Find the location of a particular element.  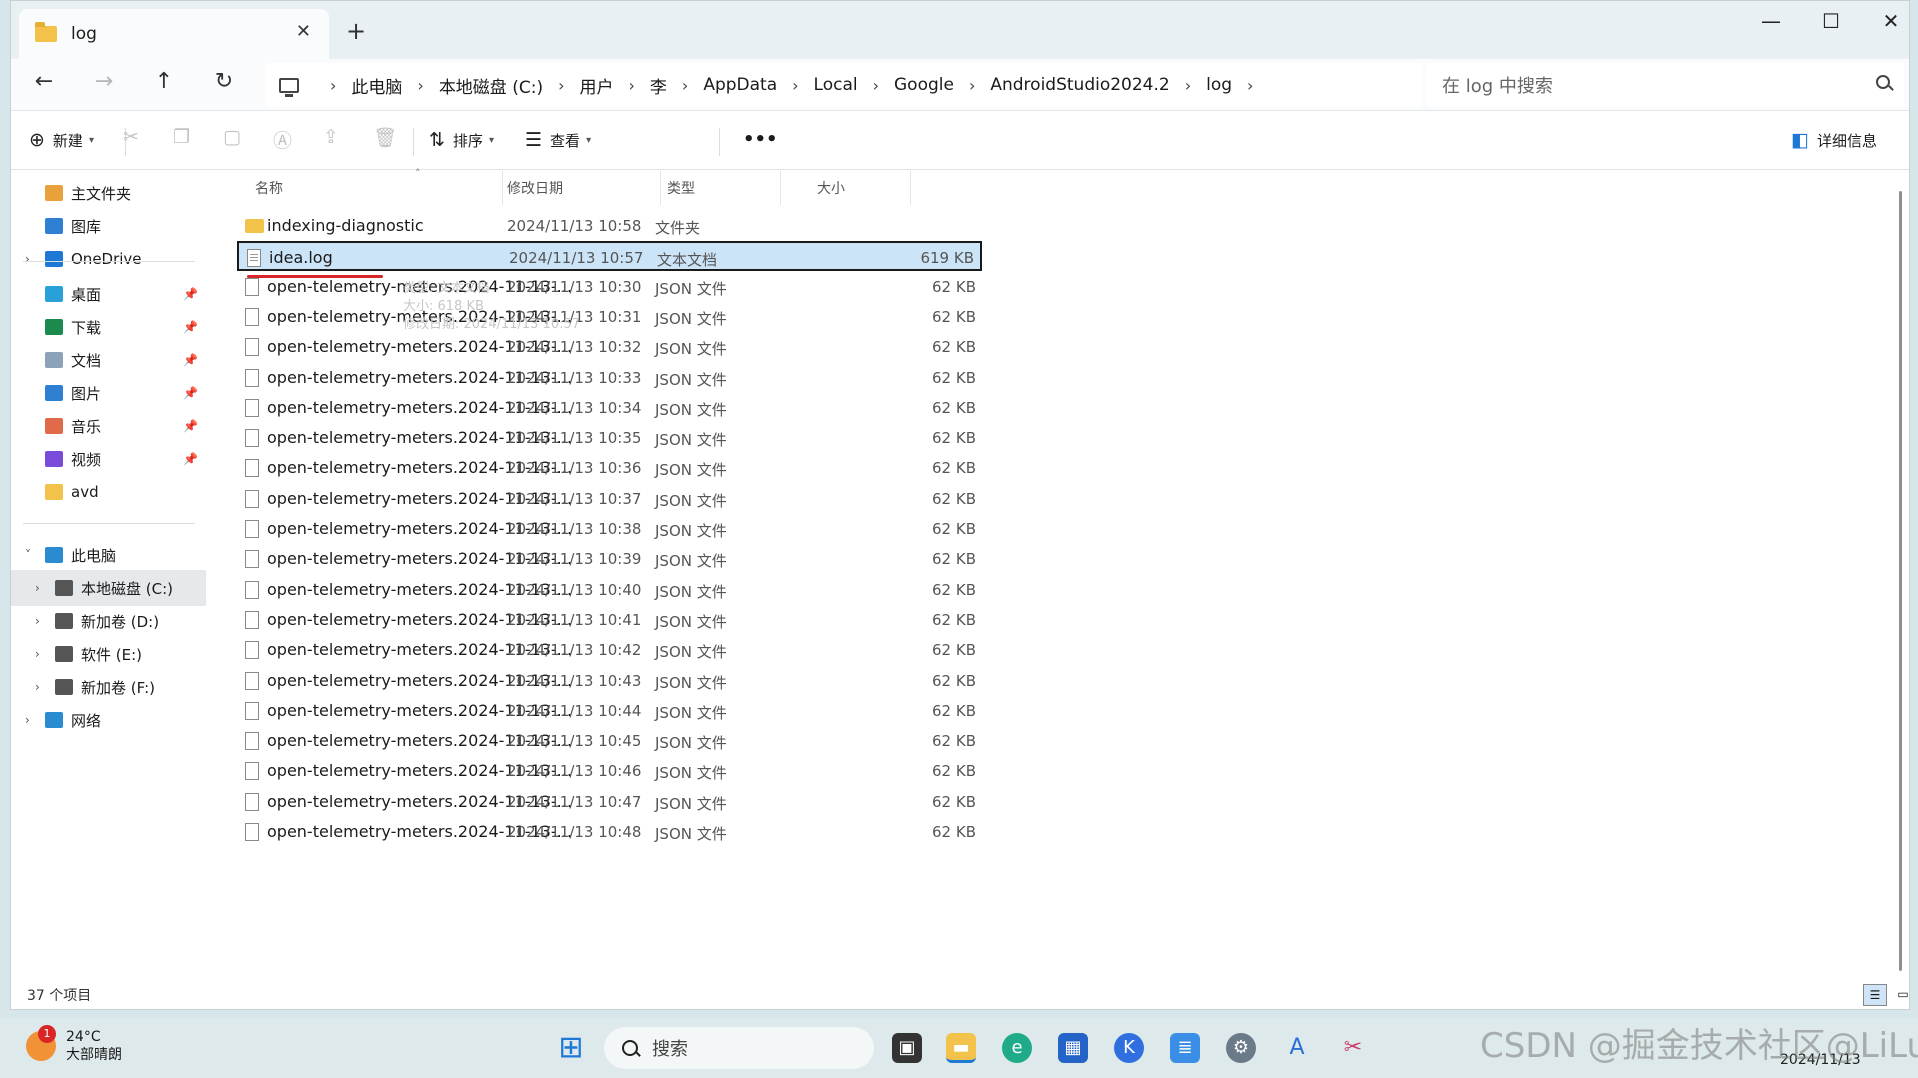

sidebar-item: › 新加卷 (D:) is located at coordinates (108, 621).